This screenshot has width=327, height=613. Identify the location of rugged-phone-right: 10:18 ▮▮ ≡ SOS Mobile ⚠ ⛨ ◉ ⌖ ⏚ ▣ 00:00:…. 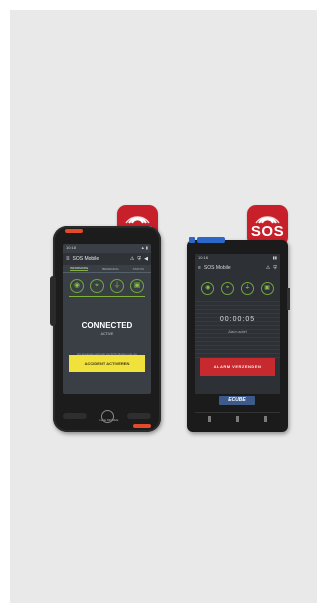
(238, 334).